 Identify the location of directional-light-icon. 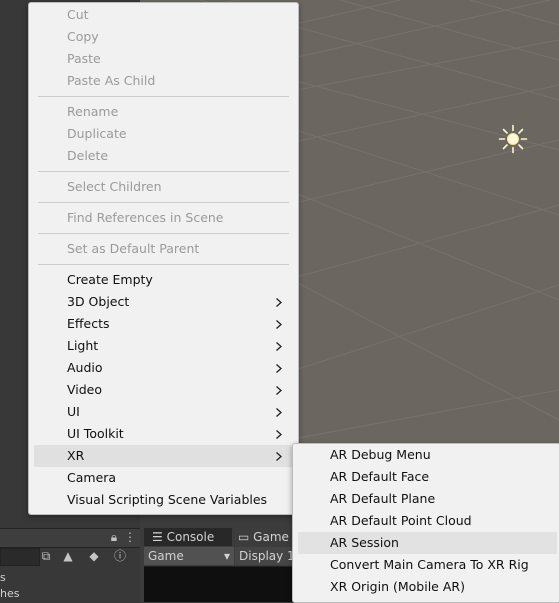
(513, 139).